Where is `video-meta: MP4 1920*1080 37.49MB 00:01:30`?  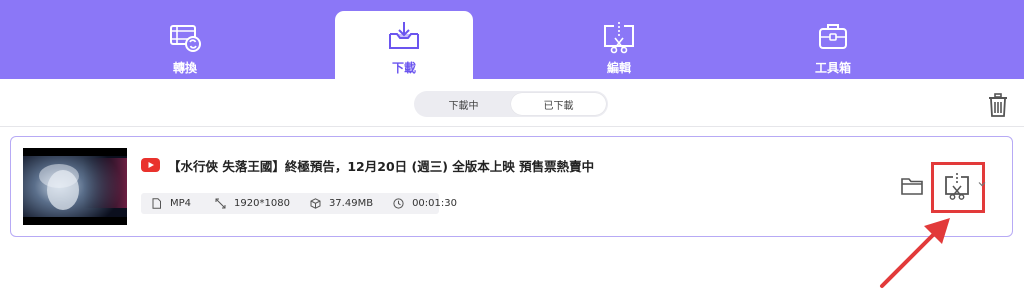
video-meta: MP4 1920*1080 37.49MB 00:01:30 is located at coordinates (299, 203).